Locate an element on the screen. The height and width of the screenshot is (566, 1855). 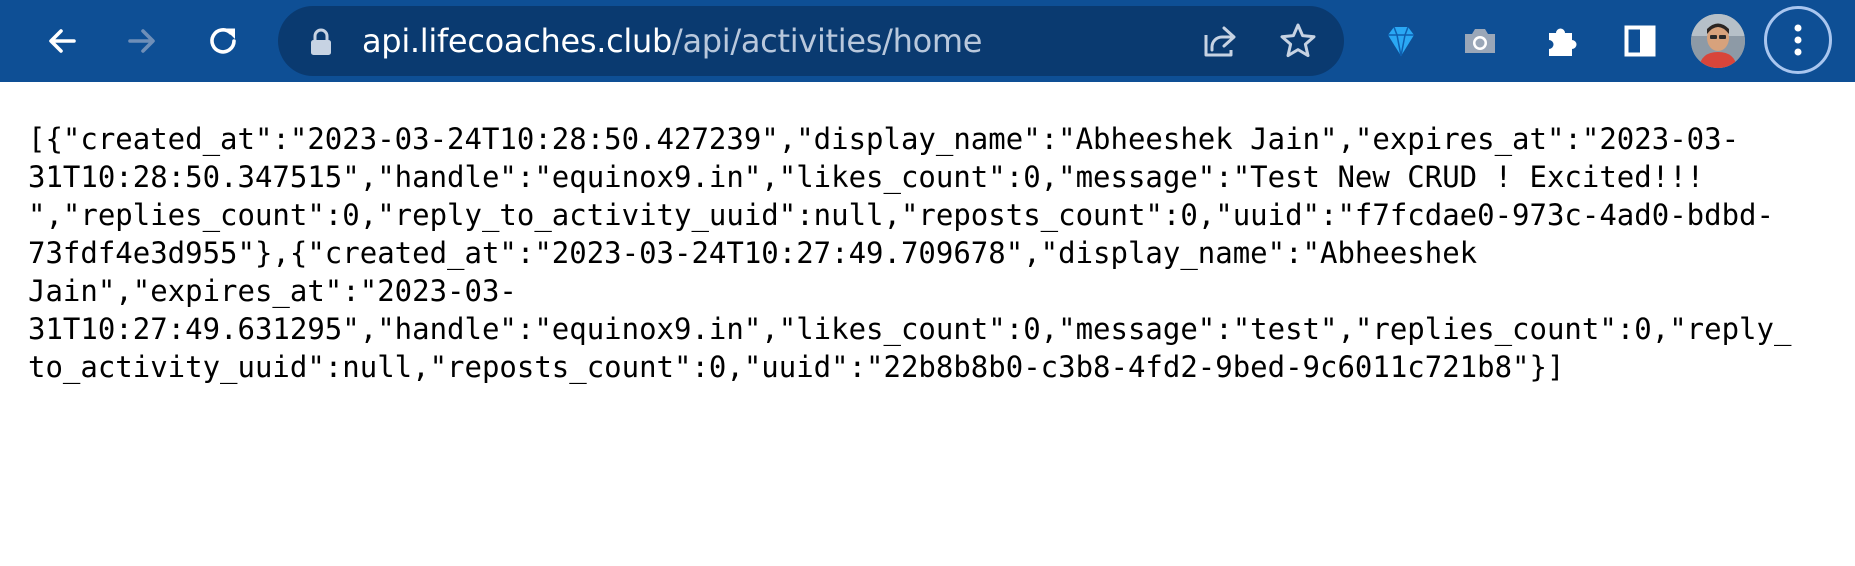
url-path: /api/activities/home is located at coordinates (827, 41).